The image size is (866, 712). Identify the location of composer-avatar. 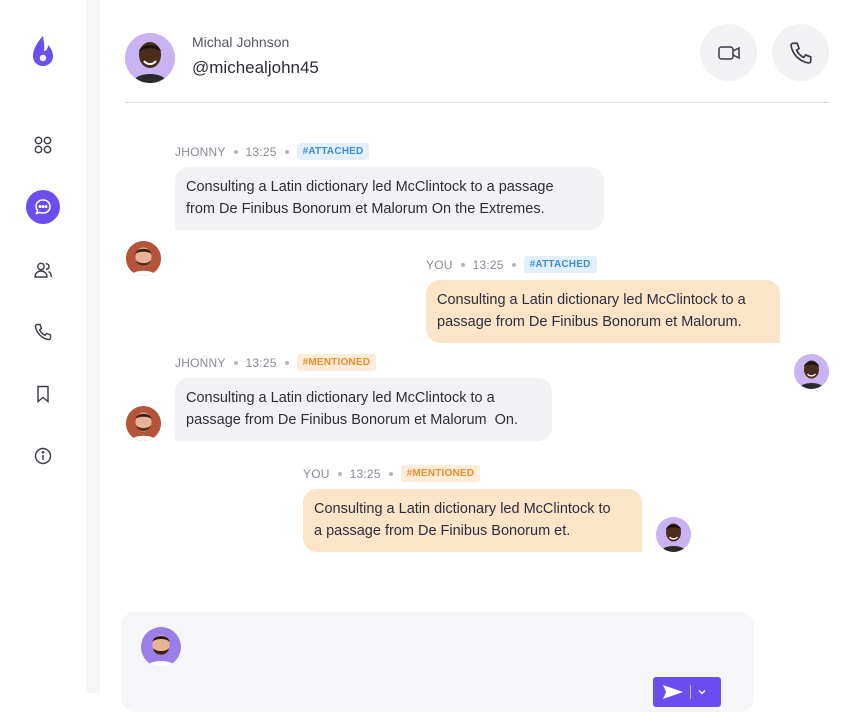
(161, 647).